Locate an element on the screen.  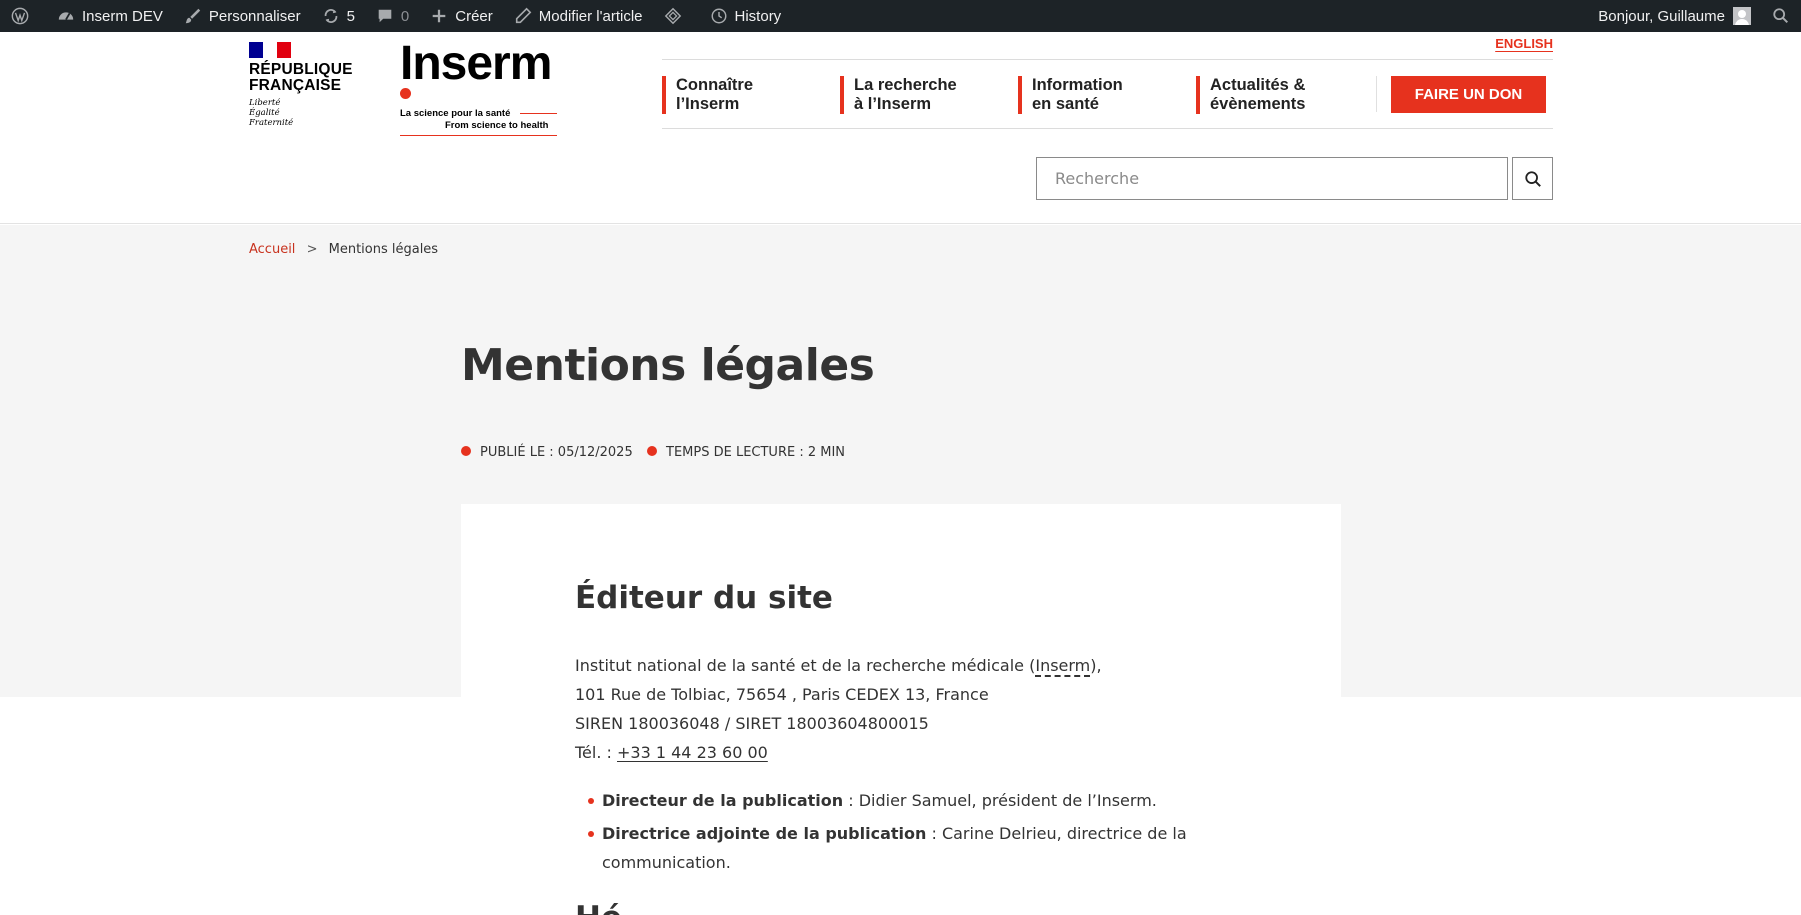
account-menu: Bonjour, Guillaume is located at coordinates (1674, 16).